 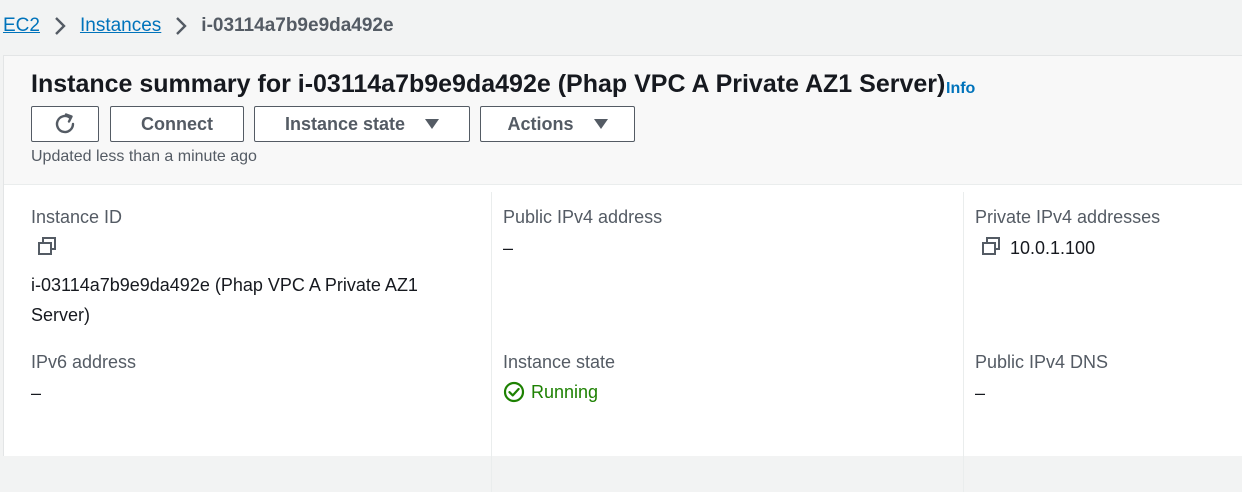 I want to click on ipv6-address-label: IPv6 address, so click(x=84, y=362).